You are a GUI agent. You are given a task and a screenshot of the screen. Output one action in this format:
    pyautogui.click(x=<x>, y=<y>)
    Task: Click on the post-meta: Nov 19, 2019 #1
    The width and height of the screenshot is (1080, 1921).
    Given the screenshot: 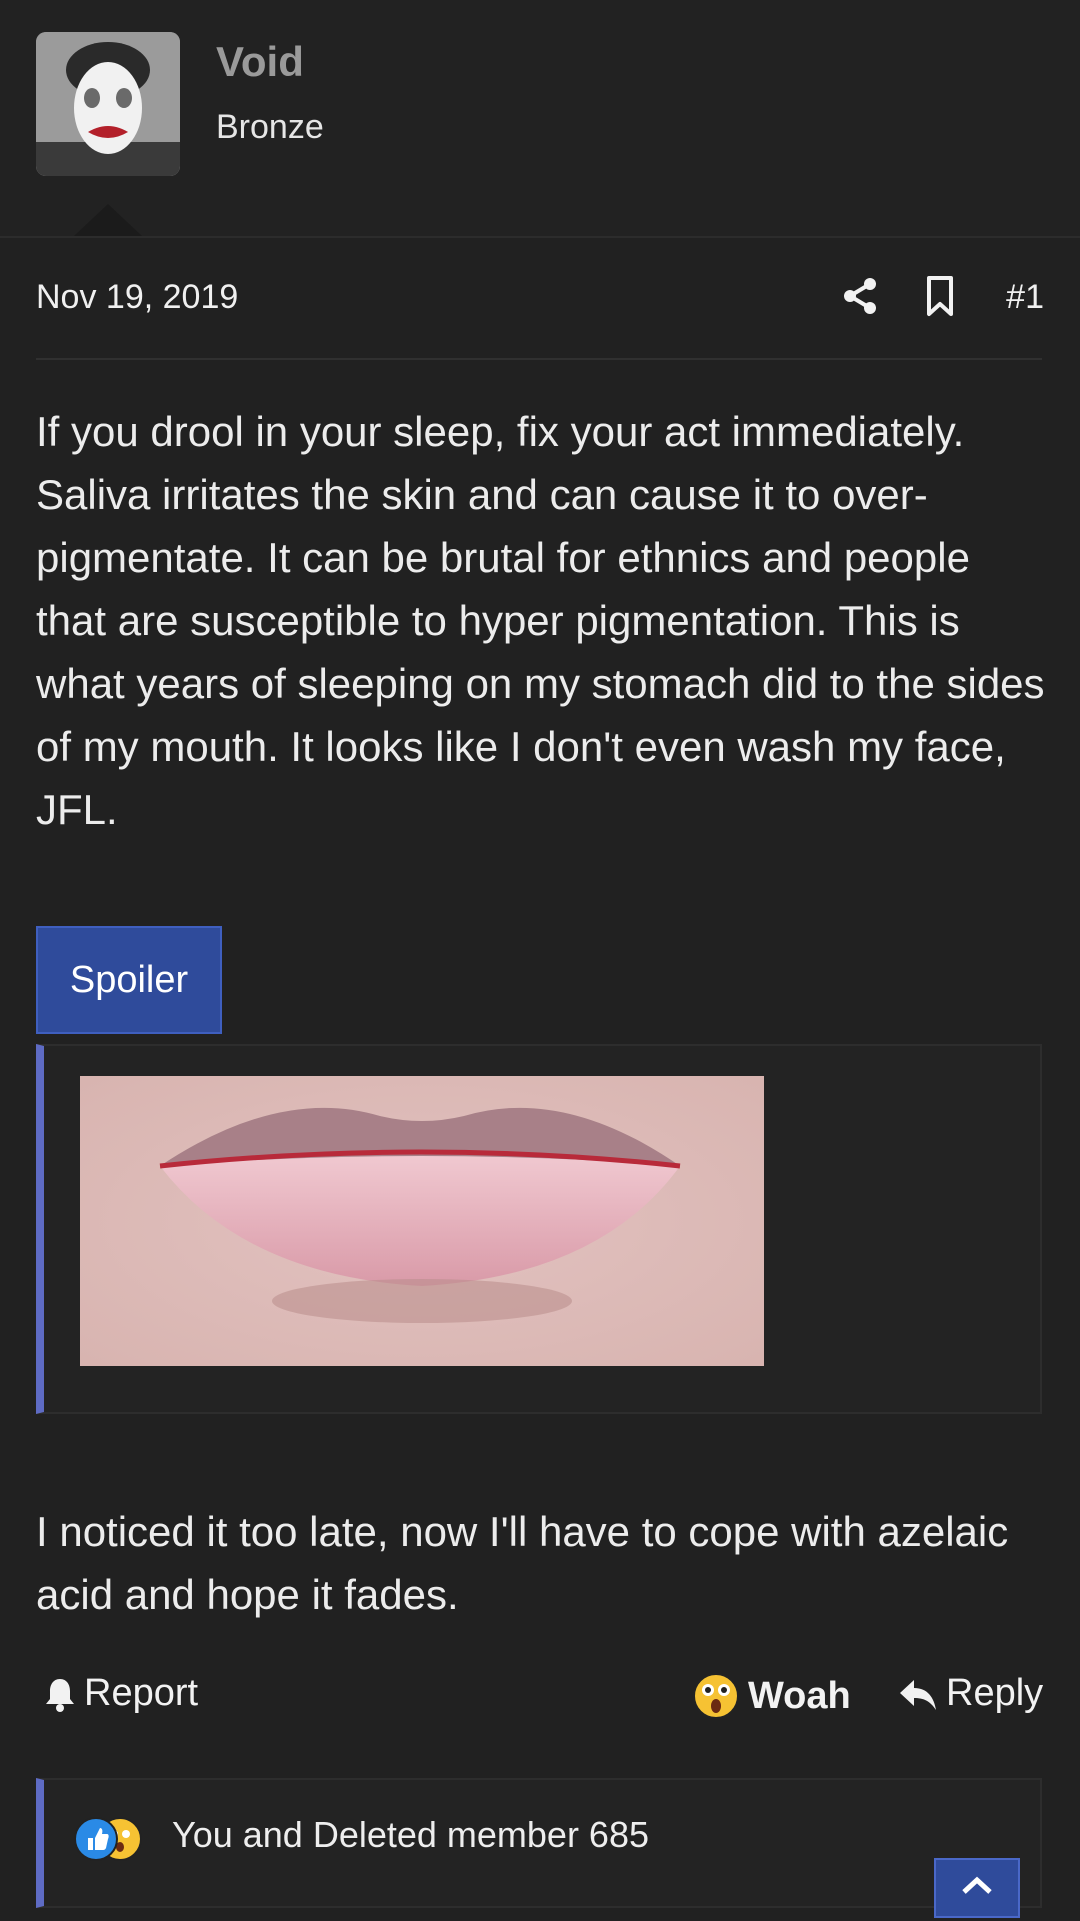 What is the action you would take?
    pyautogui.click(x=540, y=298)
    